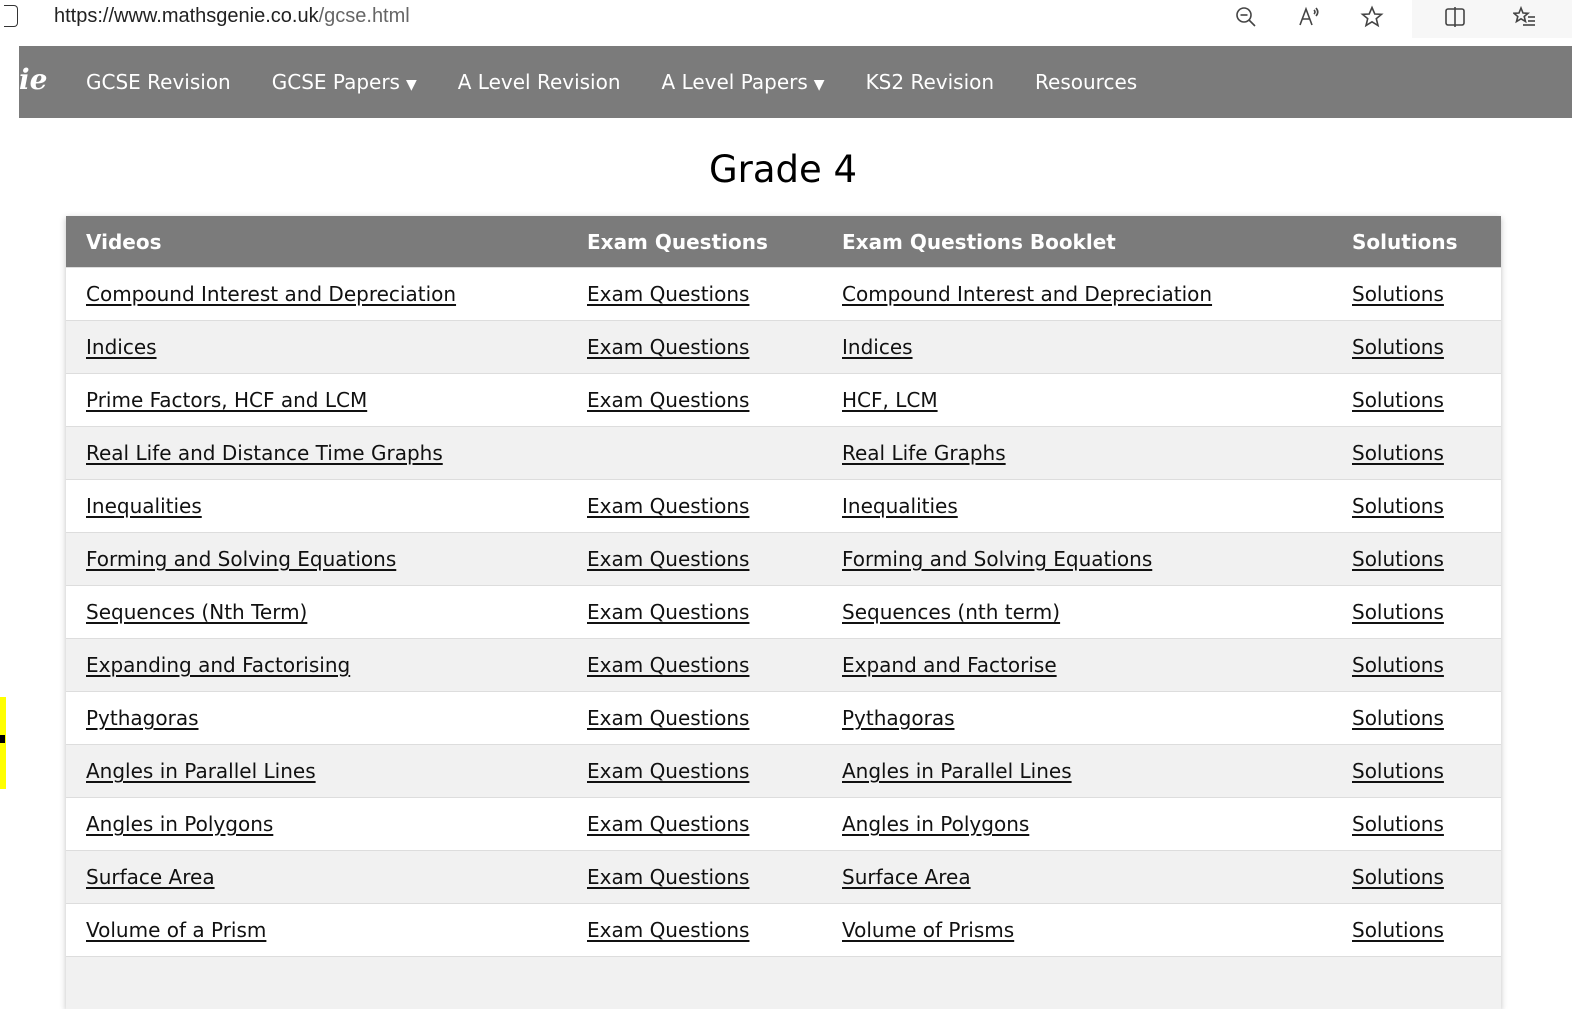  Describe the element at coordinates (1309, 17) in the screenshot. I see `read-aloud-icon` at that location.